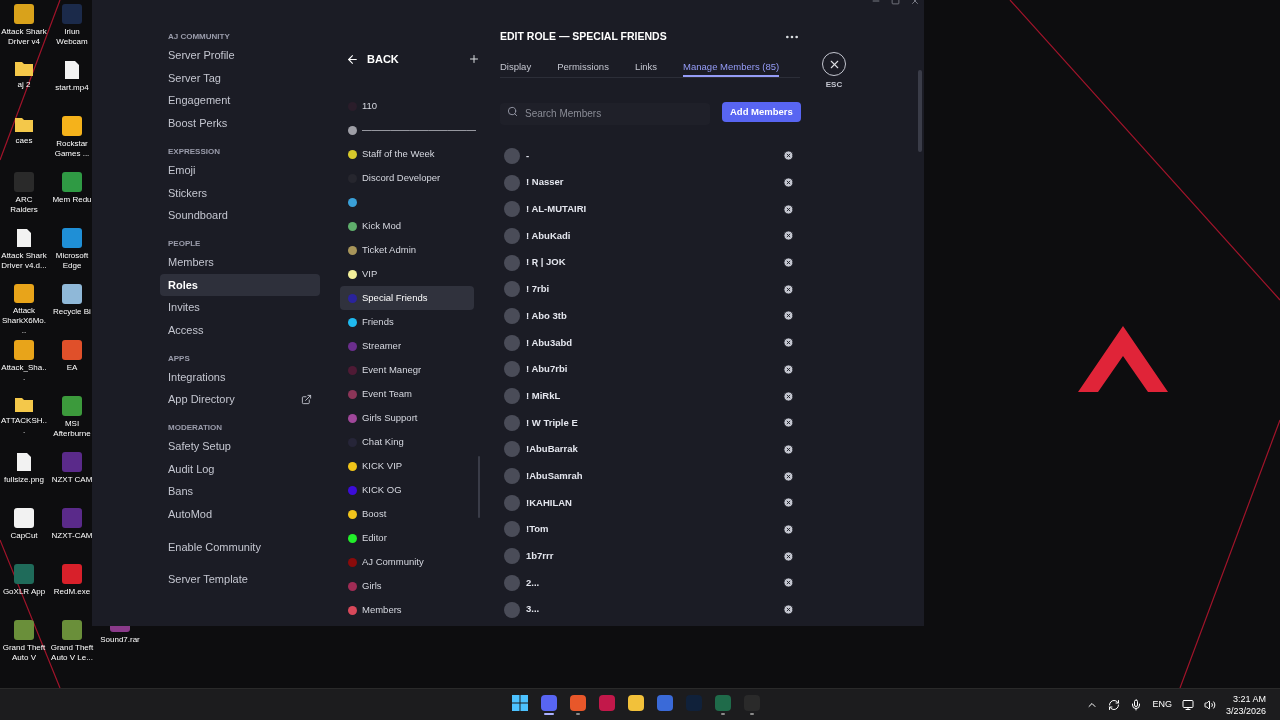 This screenshot has width=1280, height=720. What do you see at coordinates (583, 68) in the screenshot?
I see `tab: Permissions` at bounding box center [583, 68].